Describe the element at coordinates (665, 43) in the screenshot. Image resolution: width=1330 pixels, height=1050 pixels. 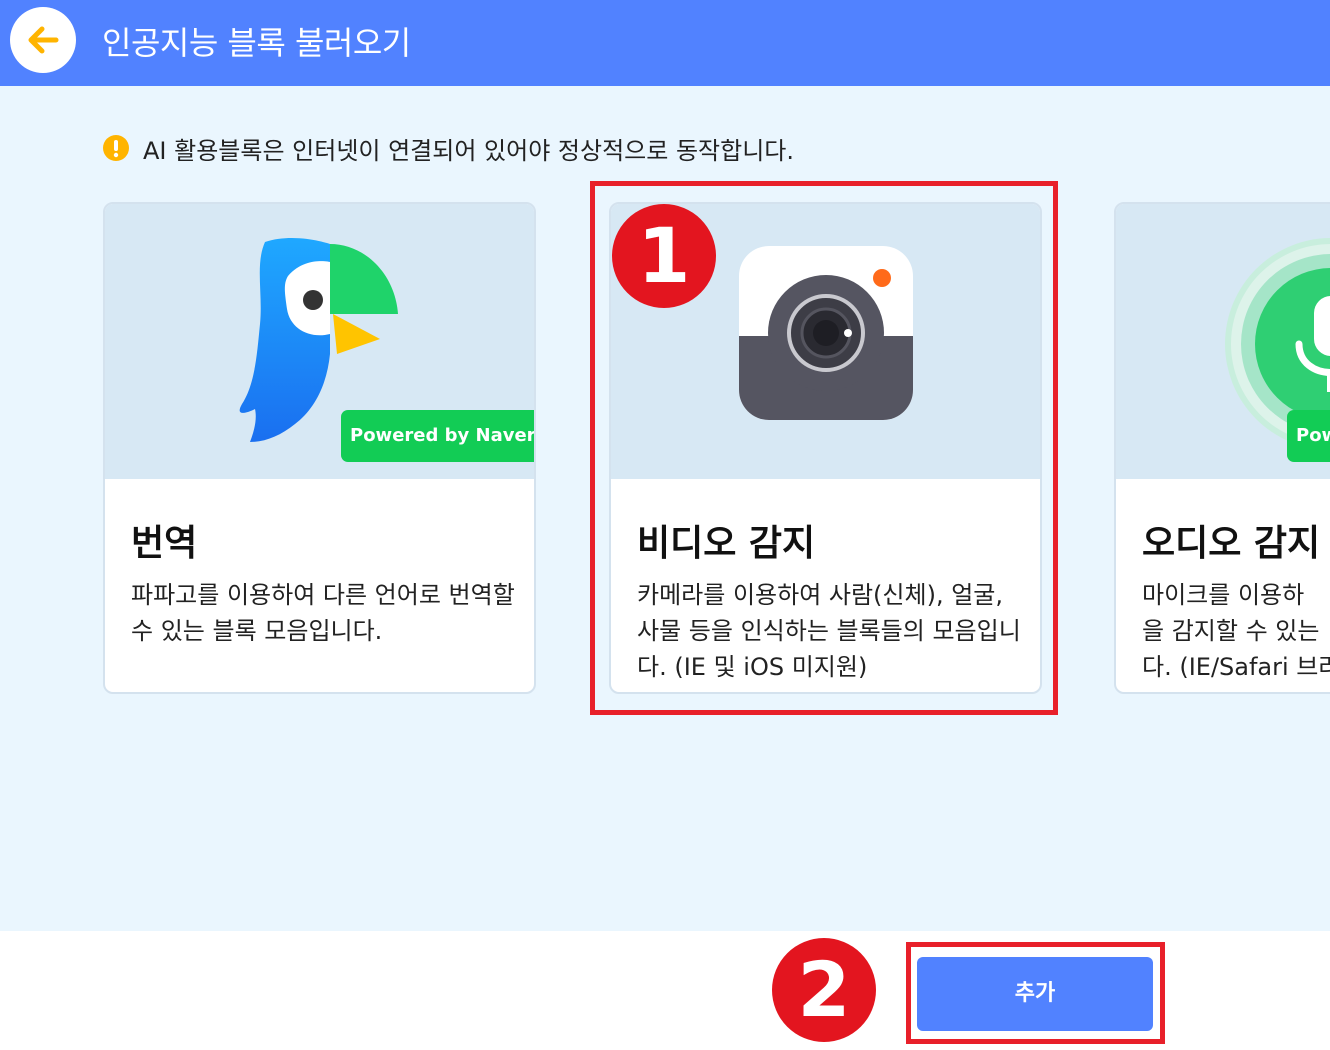
I see `header-bar: 인공지능 블록 불러오기` at that location.